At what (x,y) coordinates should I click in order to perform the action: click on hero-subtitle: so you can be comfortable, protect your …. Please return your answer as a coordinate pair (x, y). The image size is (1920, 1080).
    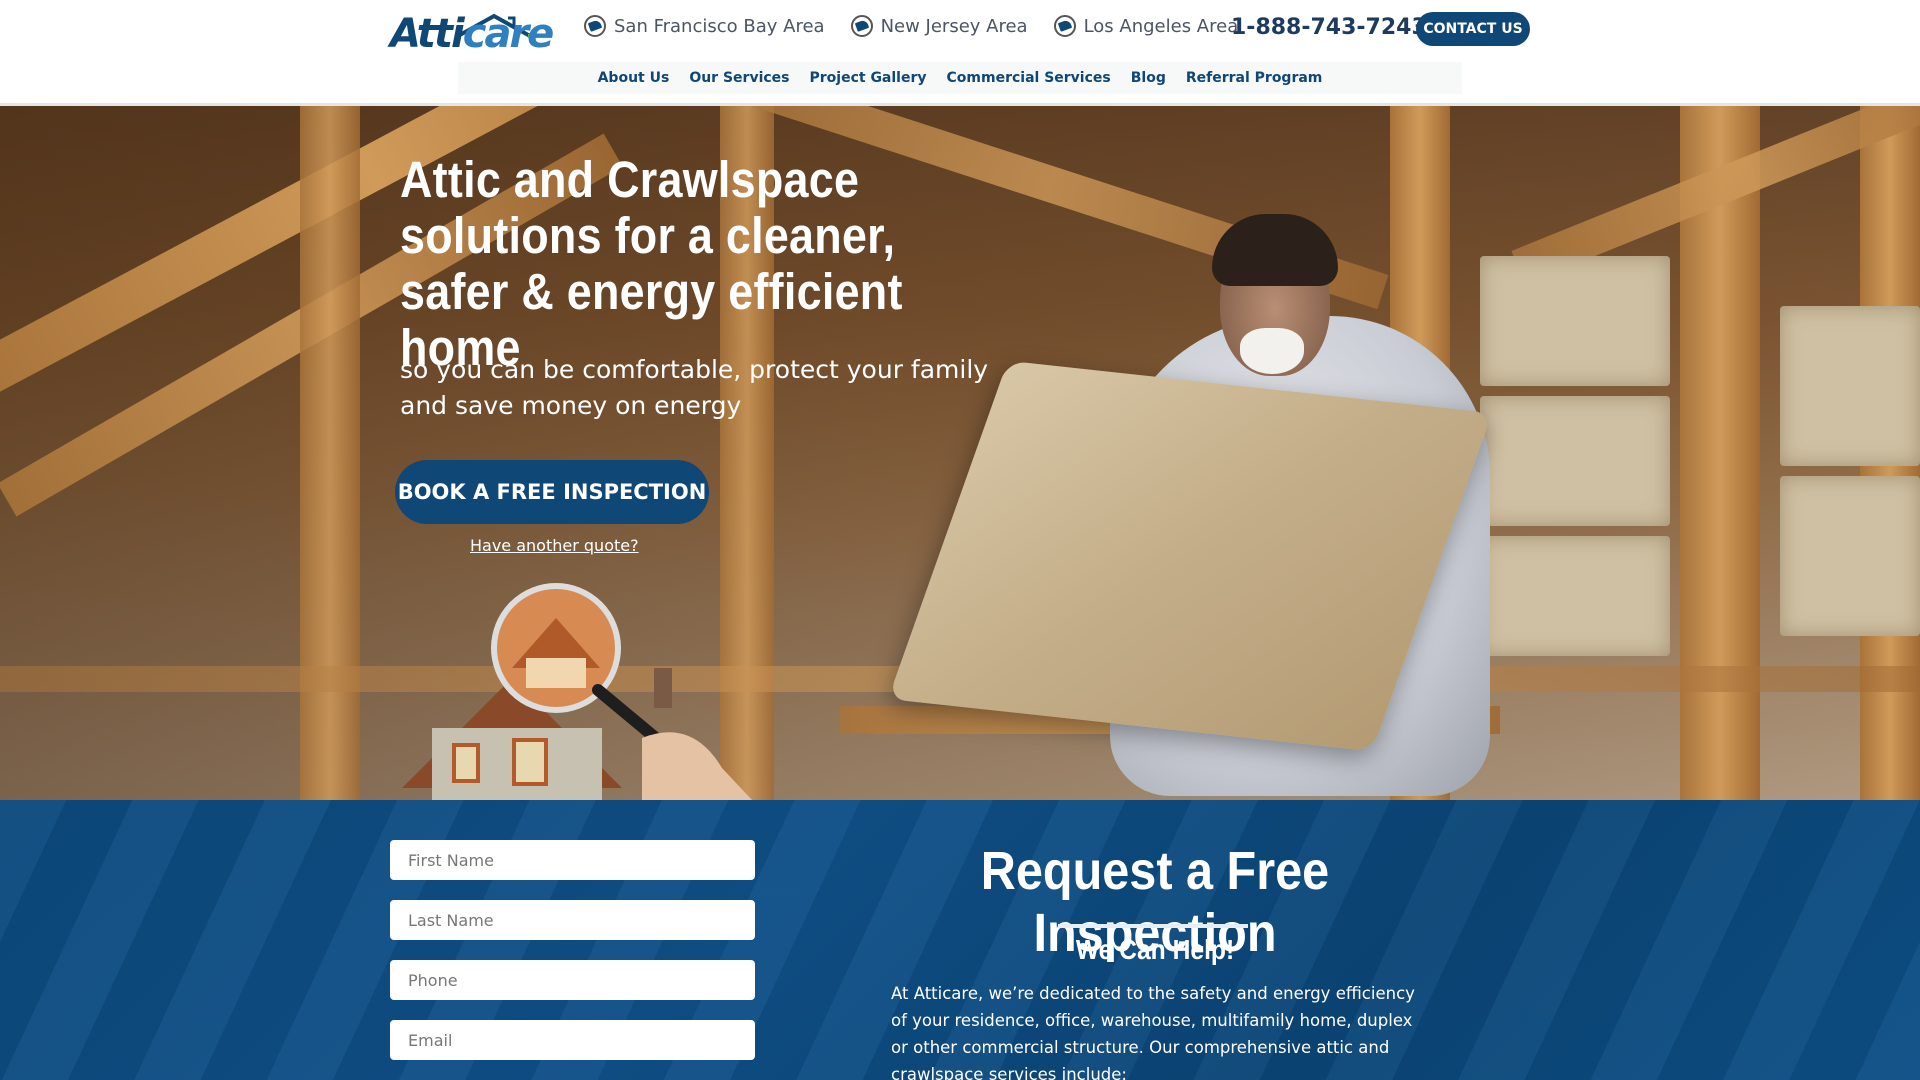
    Looking at the image, I should click on (694, 387).